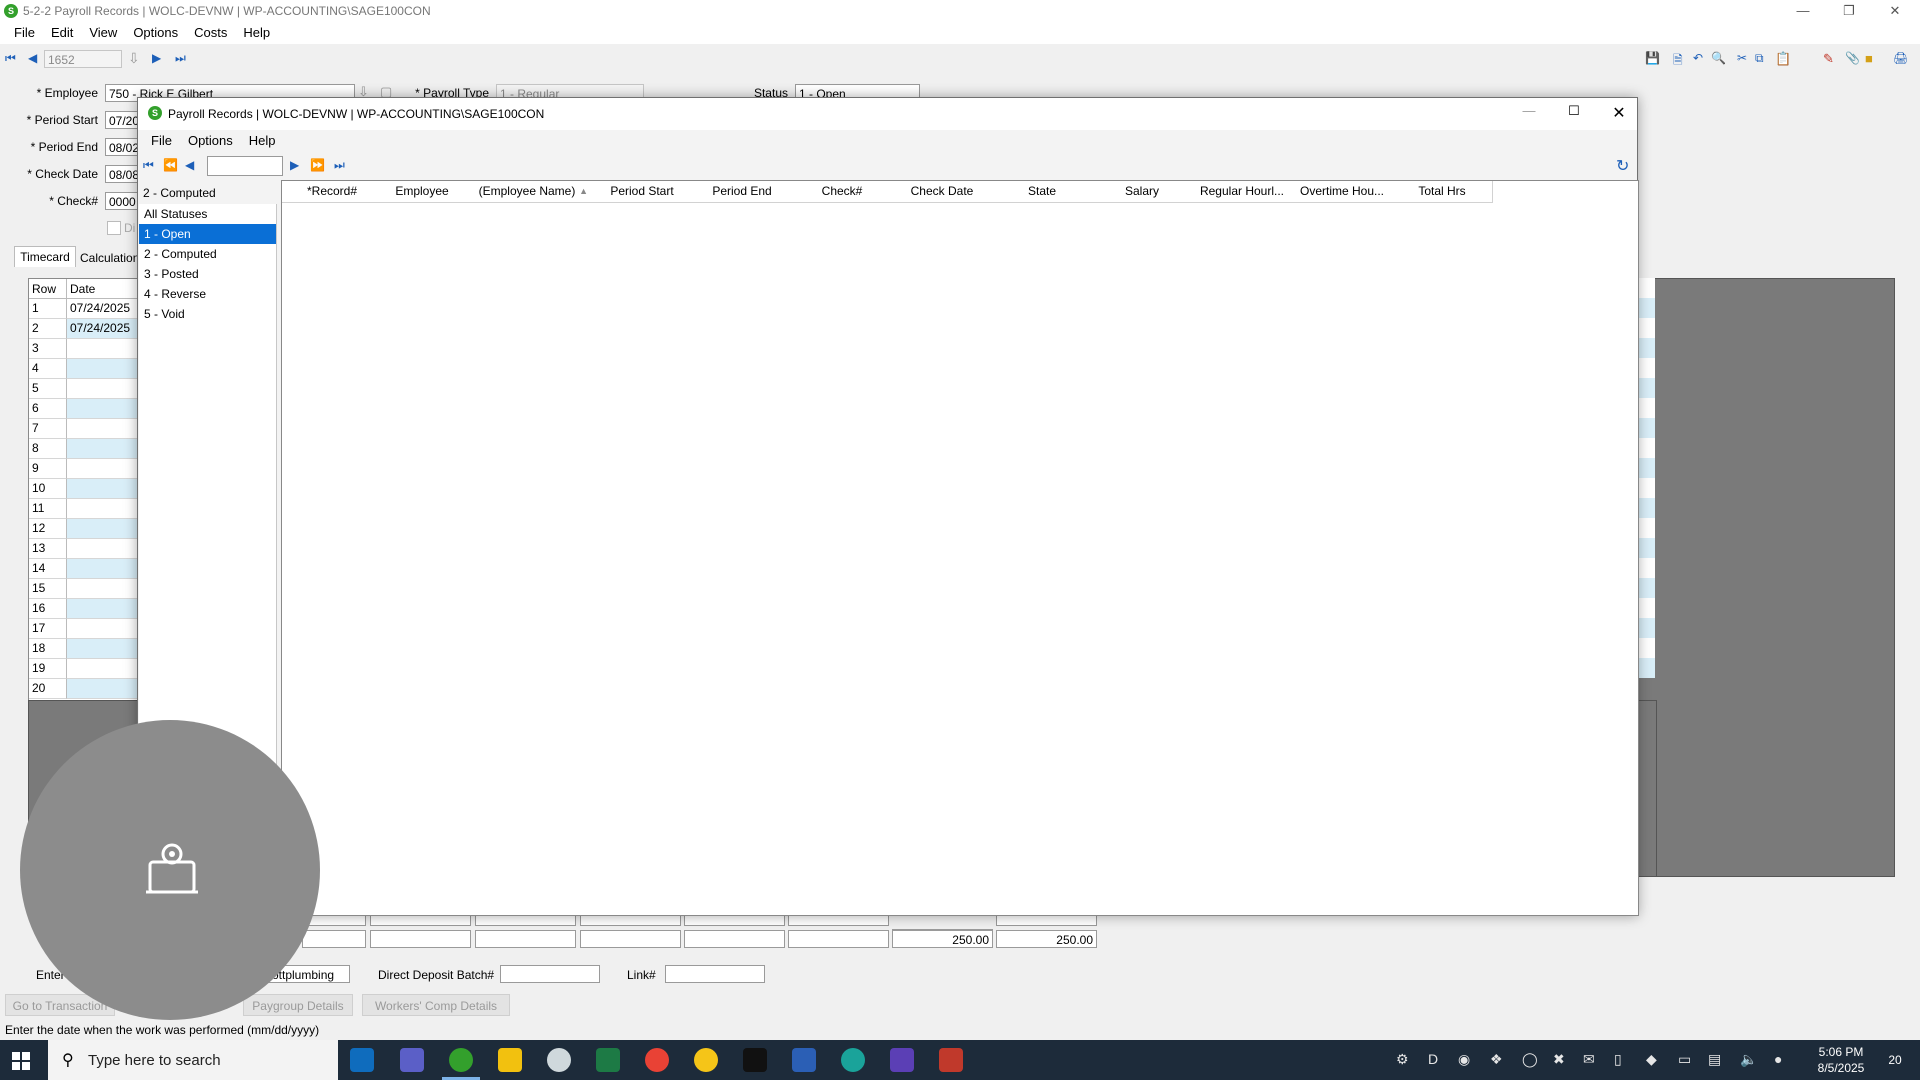  Describe the element at coordinates (134, 58) in the screenshot. I see `lookup-down-icon: ⇩` at that location.